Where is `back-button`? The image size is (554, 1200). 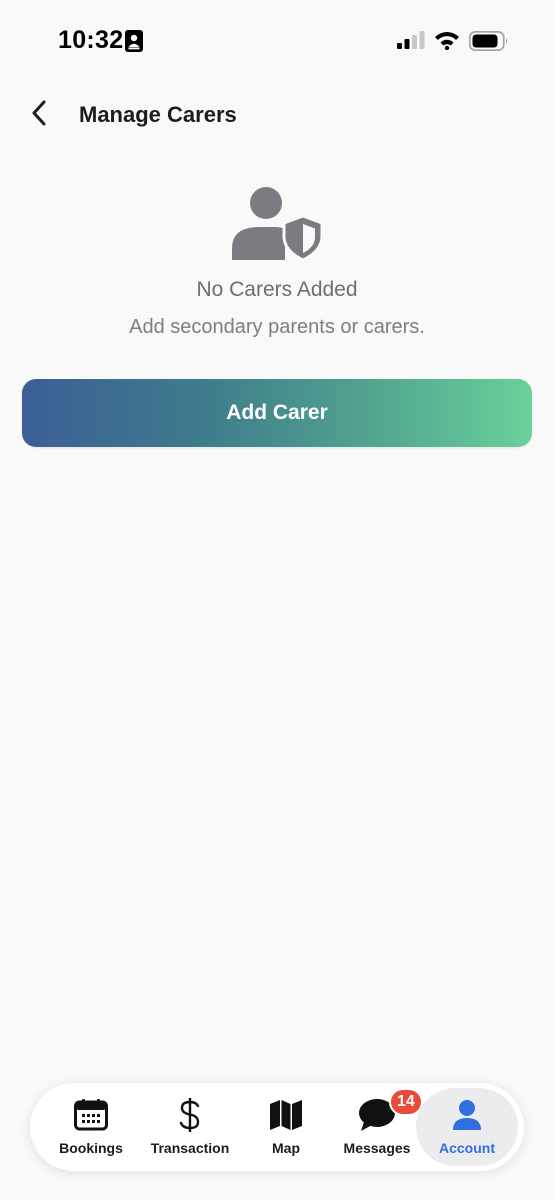
back-button is located at coordinates (39, 115).